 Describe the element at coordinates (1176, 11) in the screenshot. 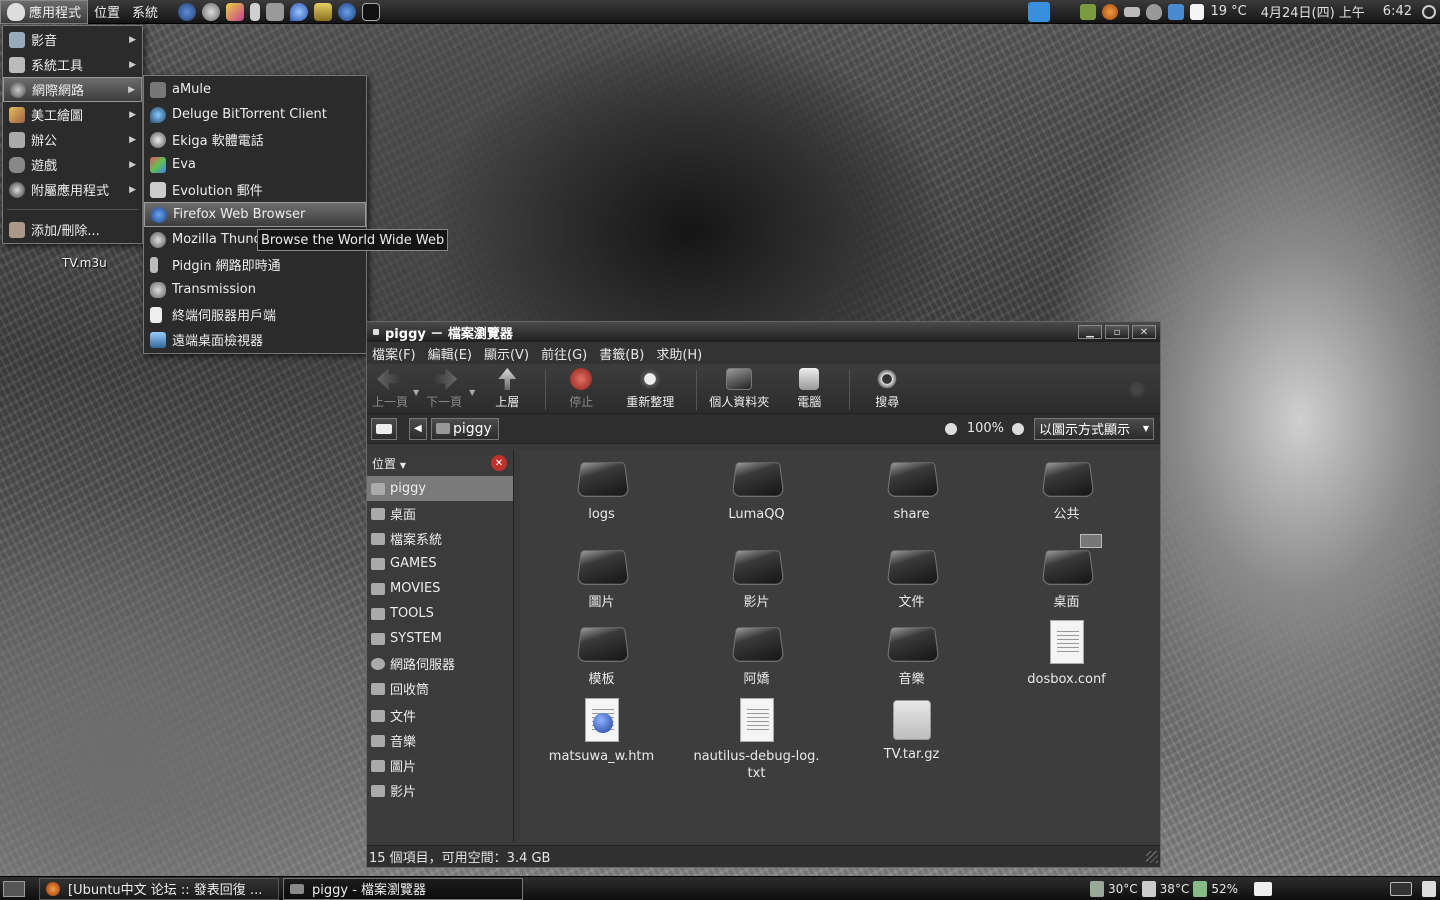

I see `network-icon` at that location.